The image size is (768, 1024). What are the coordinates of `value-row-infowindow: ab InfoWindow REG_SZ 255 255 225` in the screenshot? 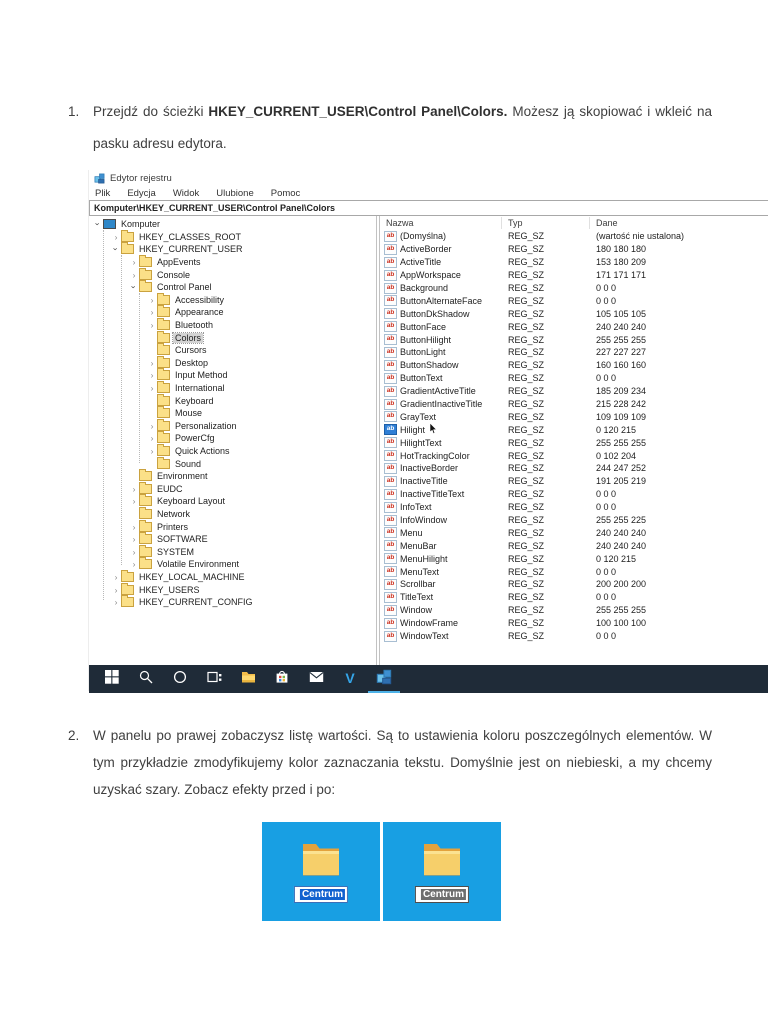 It's located at (574, 520).